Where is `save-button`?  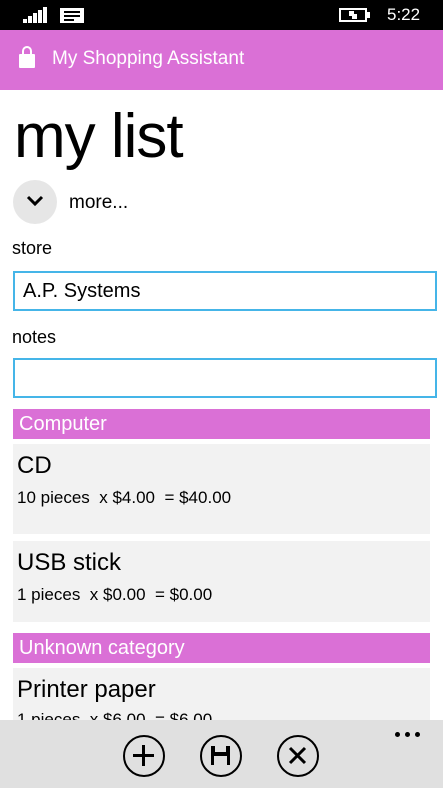 save-button is located at coordinates (221, 756).